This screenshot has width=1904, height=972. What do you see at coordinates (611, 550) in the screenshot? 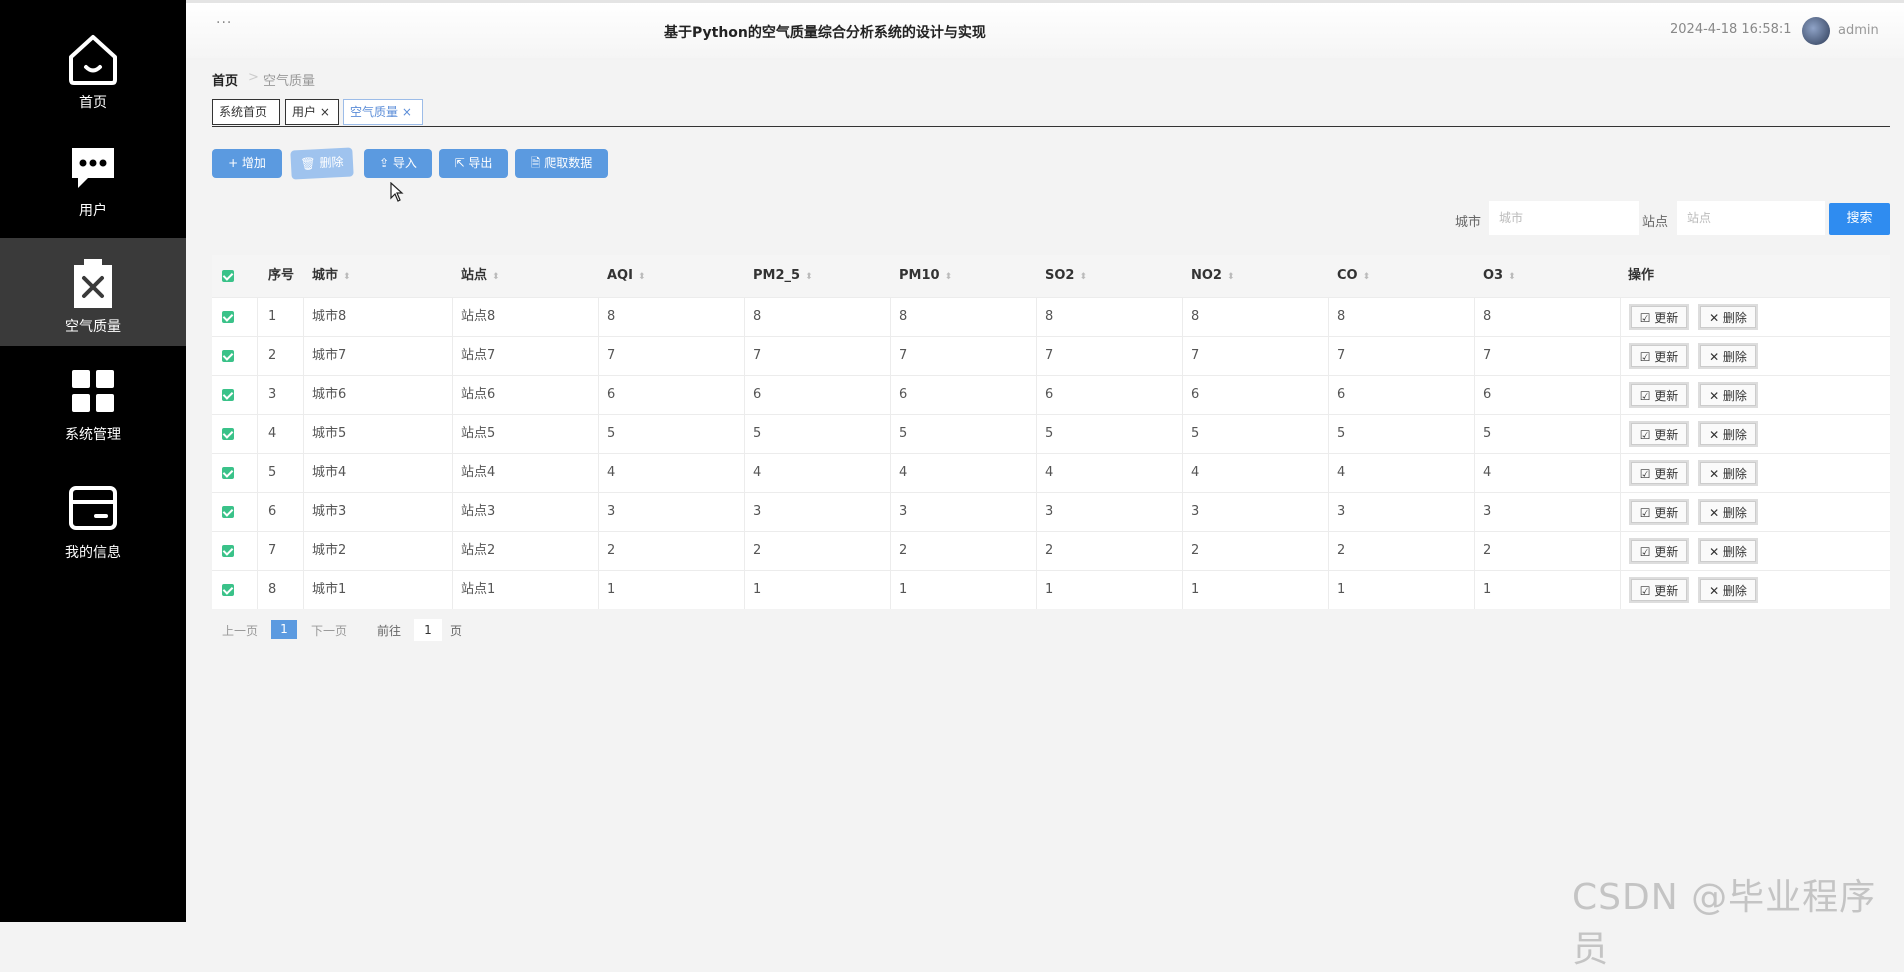
I see `cell-aqi: 2` at bounding box center [611, 550].